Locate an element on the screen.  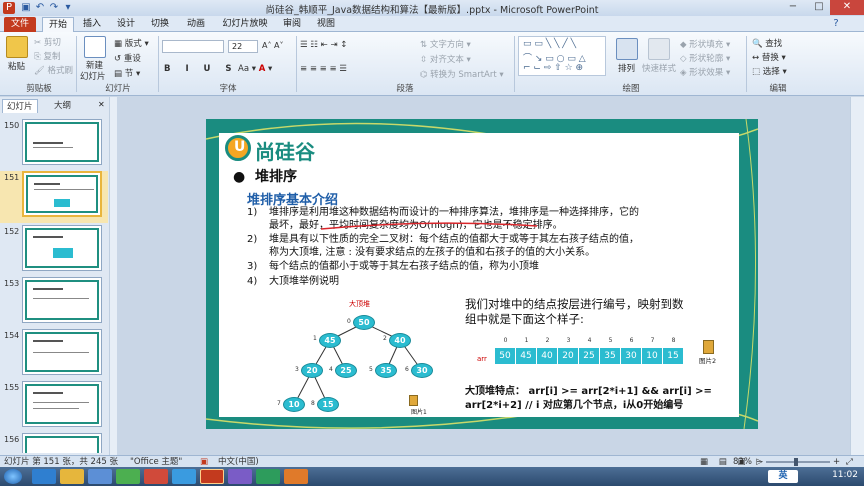
close-panel-icon: ✕ is located at coordinates (101, 104).